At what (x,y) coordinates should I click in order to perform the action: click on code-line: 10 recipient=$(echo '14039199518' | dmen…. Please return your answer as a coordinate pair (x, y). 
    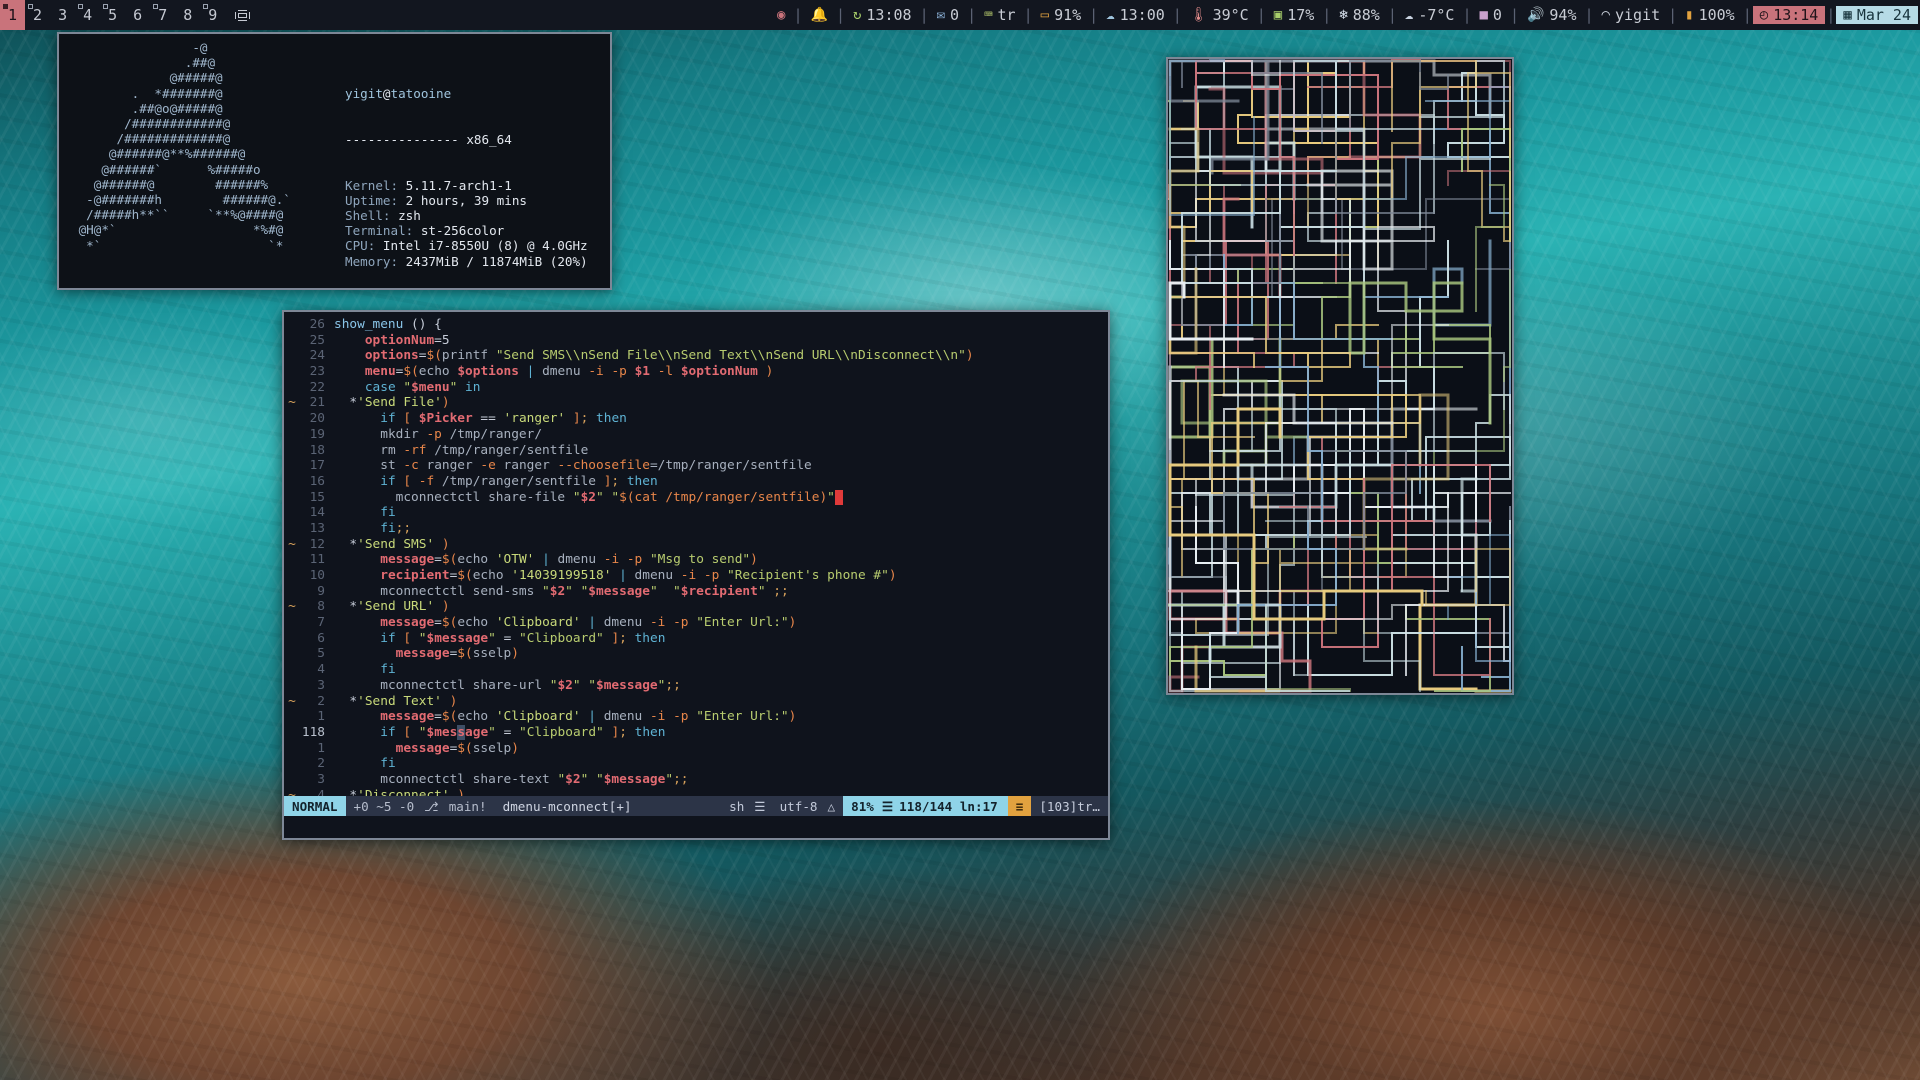
    Looking at the image, I should click on (696, 576).